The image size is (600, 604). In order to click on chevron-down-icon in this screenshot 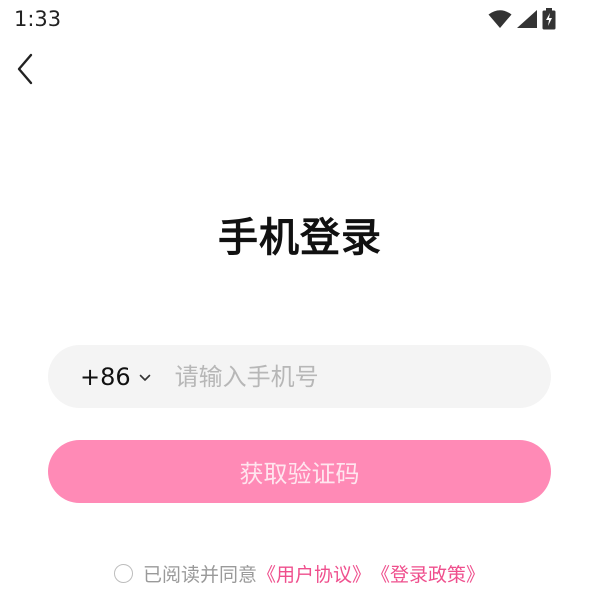, I will do `click(145, 376)`.